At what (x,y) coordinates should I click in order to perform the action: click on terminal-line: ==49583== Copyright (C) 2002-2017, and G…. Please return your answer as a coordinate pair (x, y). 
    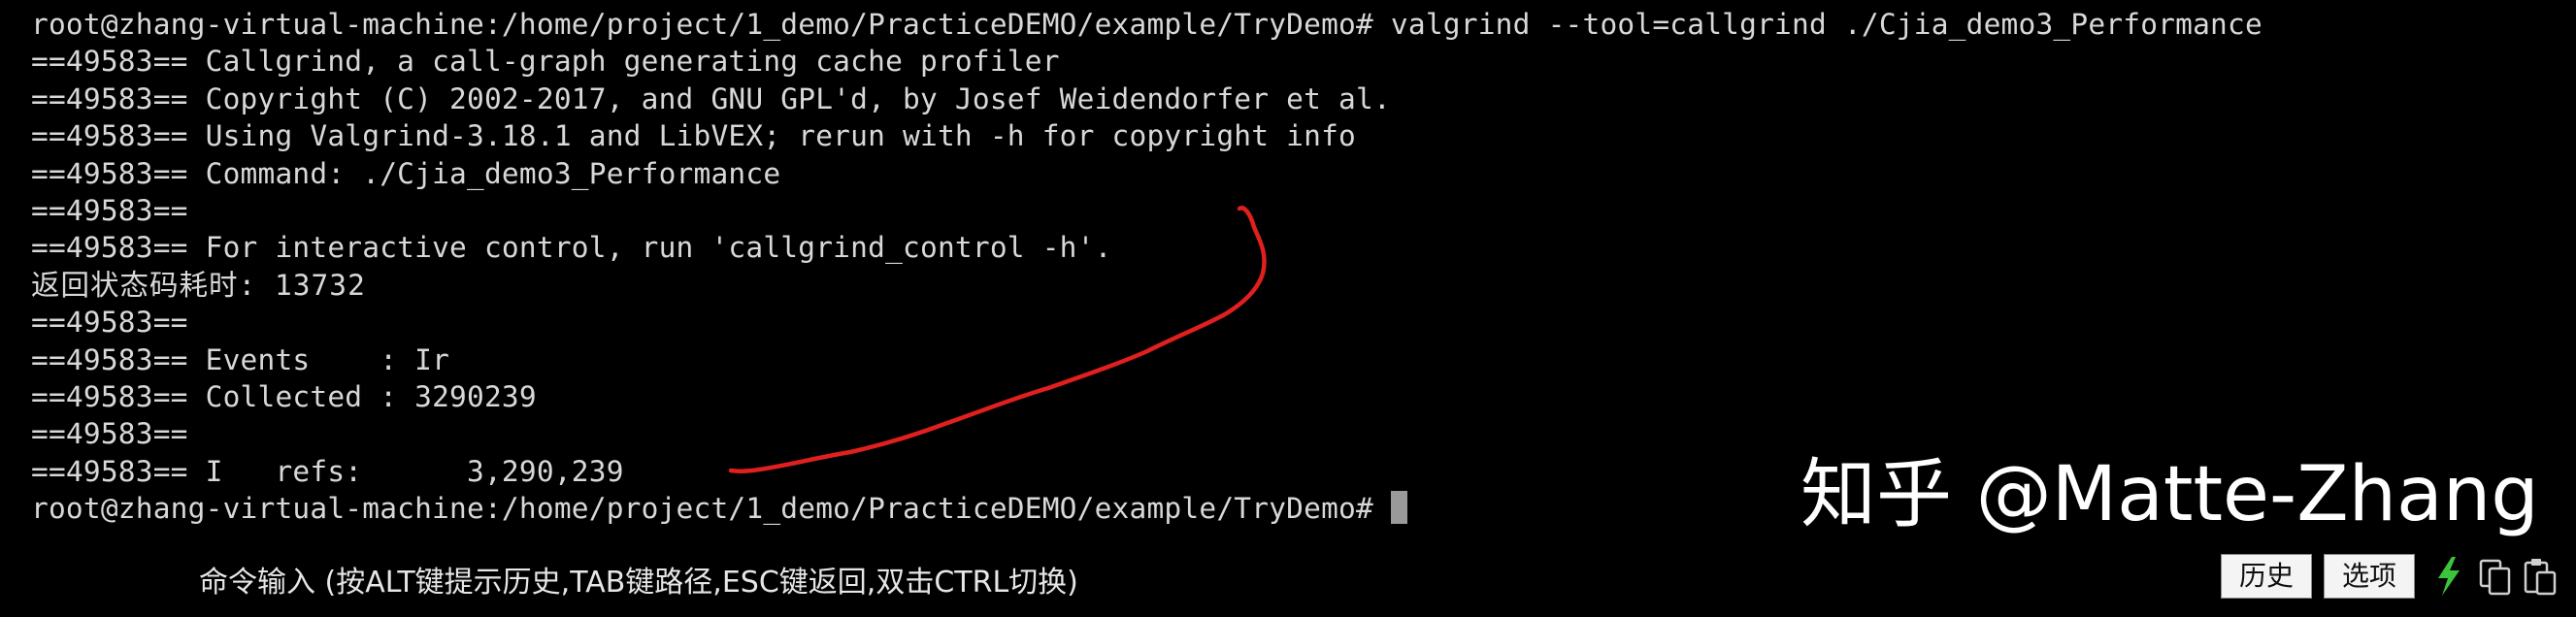
    Looking at the image, I should click on (711, 98).